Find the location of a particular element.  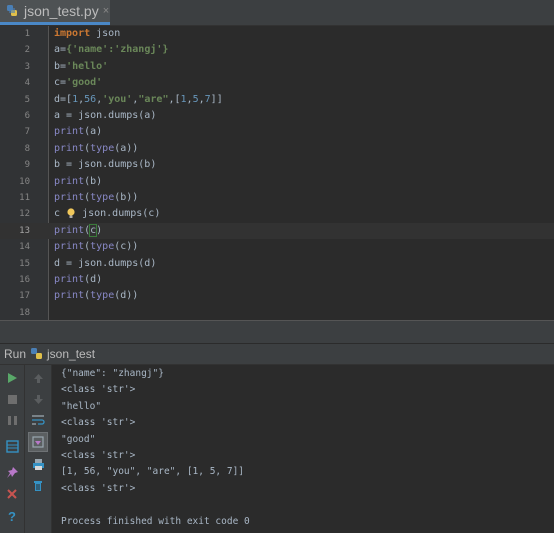

code-text: c json.dumps(c) is located at coordinates (107, 214).